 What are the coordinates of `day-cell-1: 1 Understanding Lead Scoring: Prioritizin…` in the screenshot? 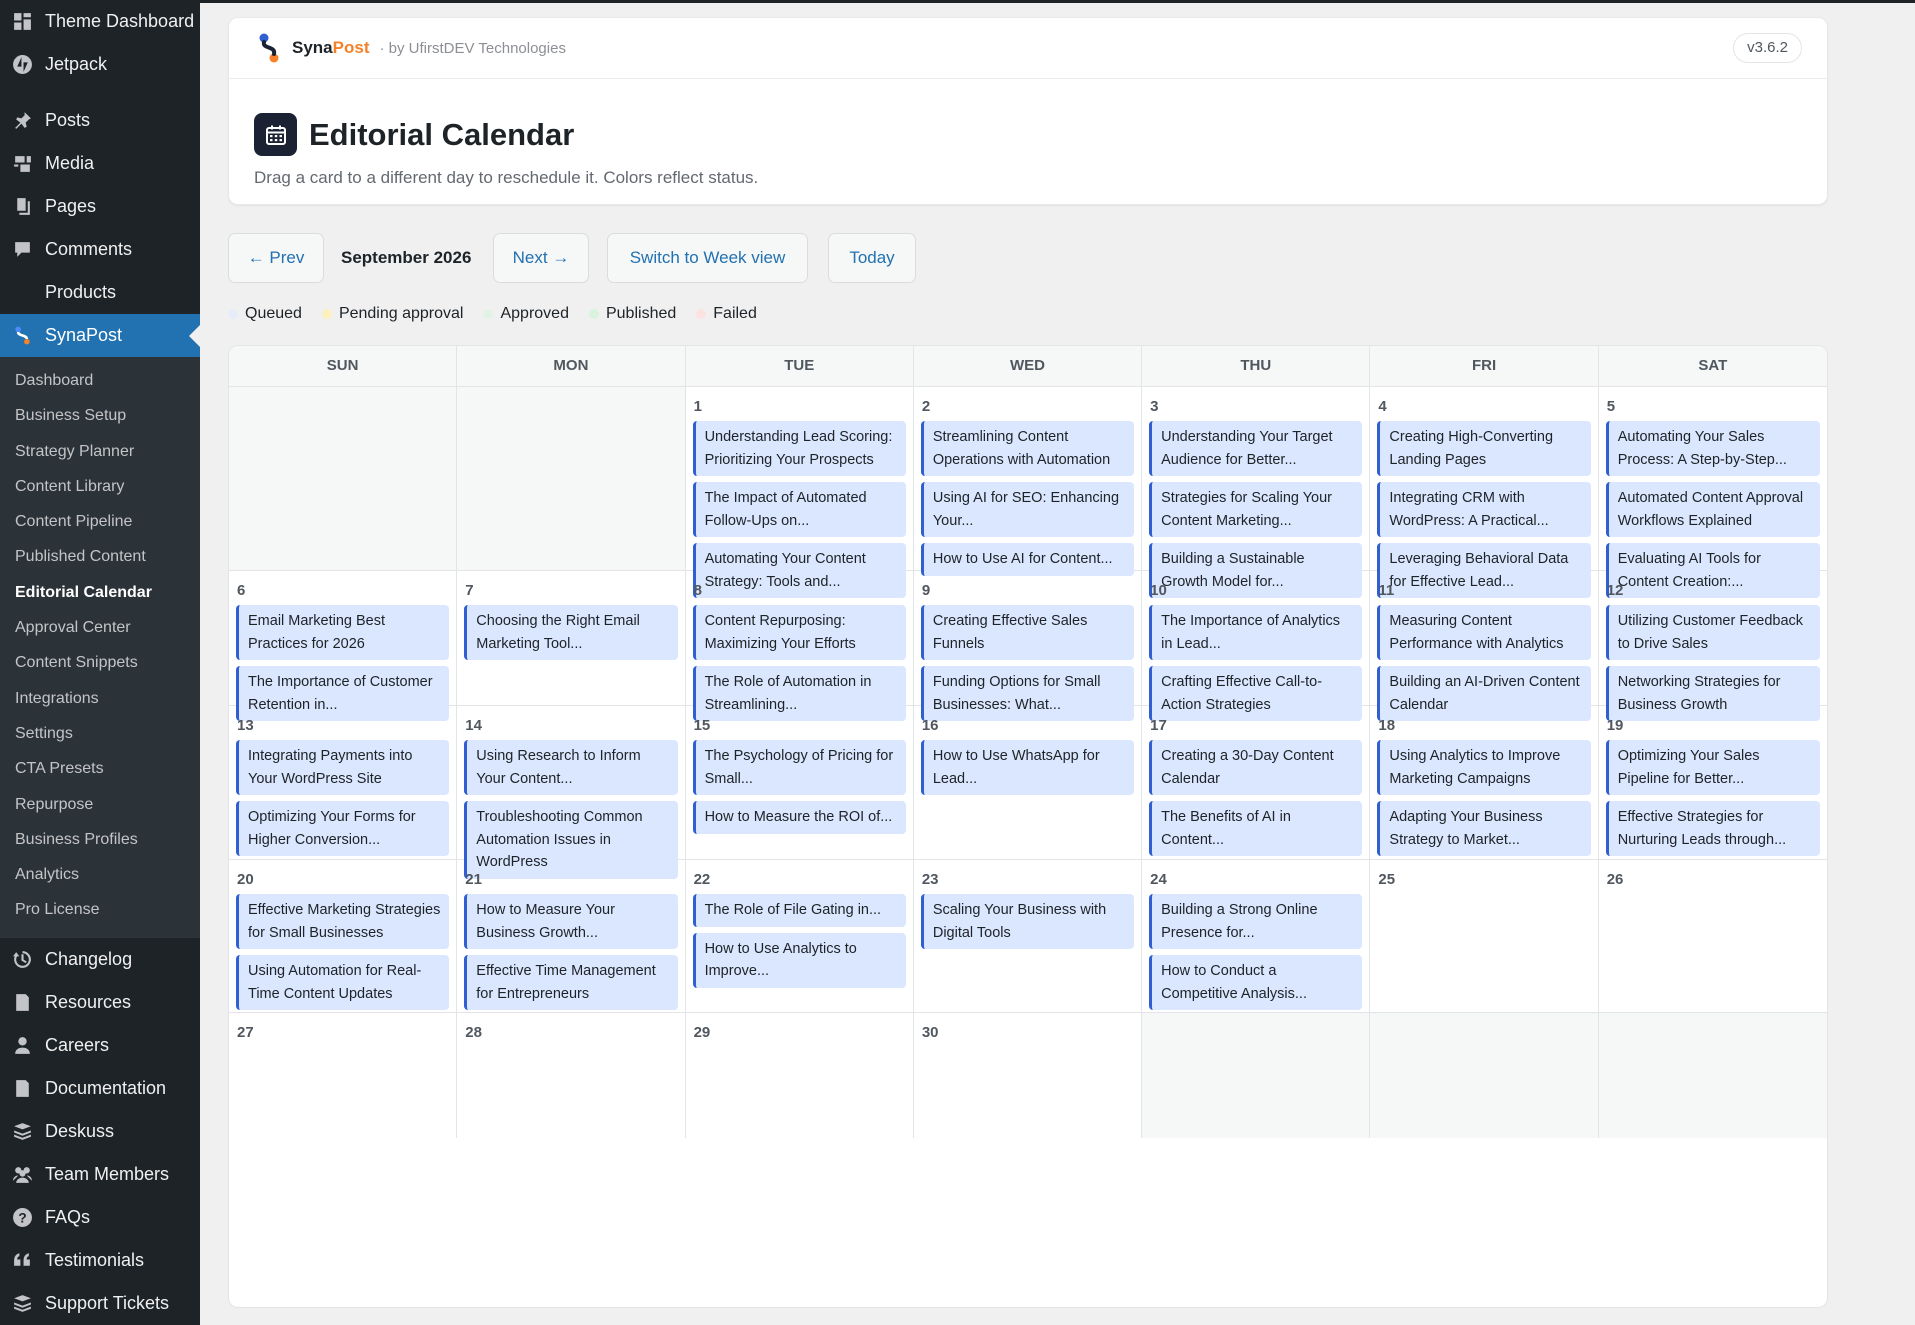 It's located at (800, 492).